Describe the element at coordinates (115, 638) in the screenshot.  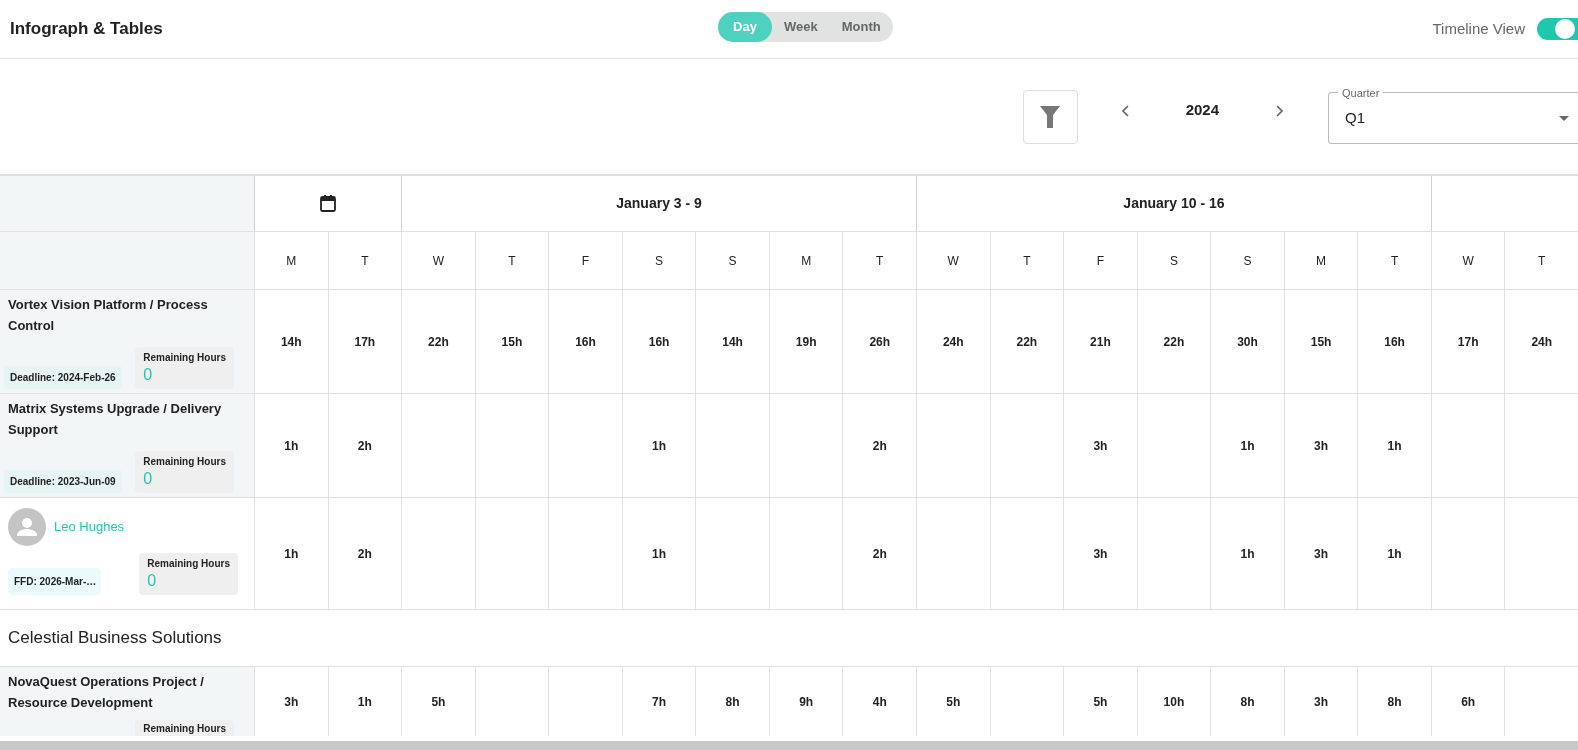
I see `group-title: Celestial Business Solutions` at that location.